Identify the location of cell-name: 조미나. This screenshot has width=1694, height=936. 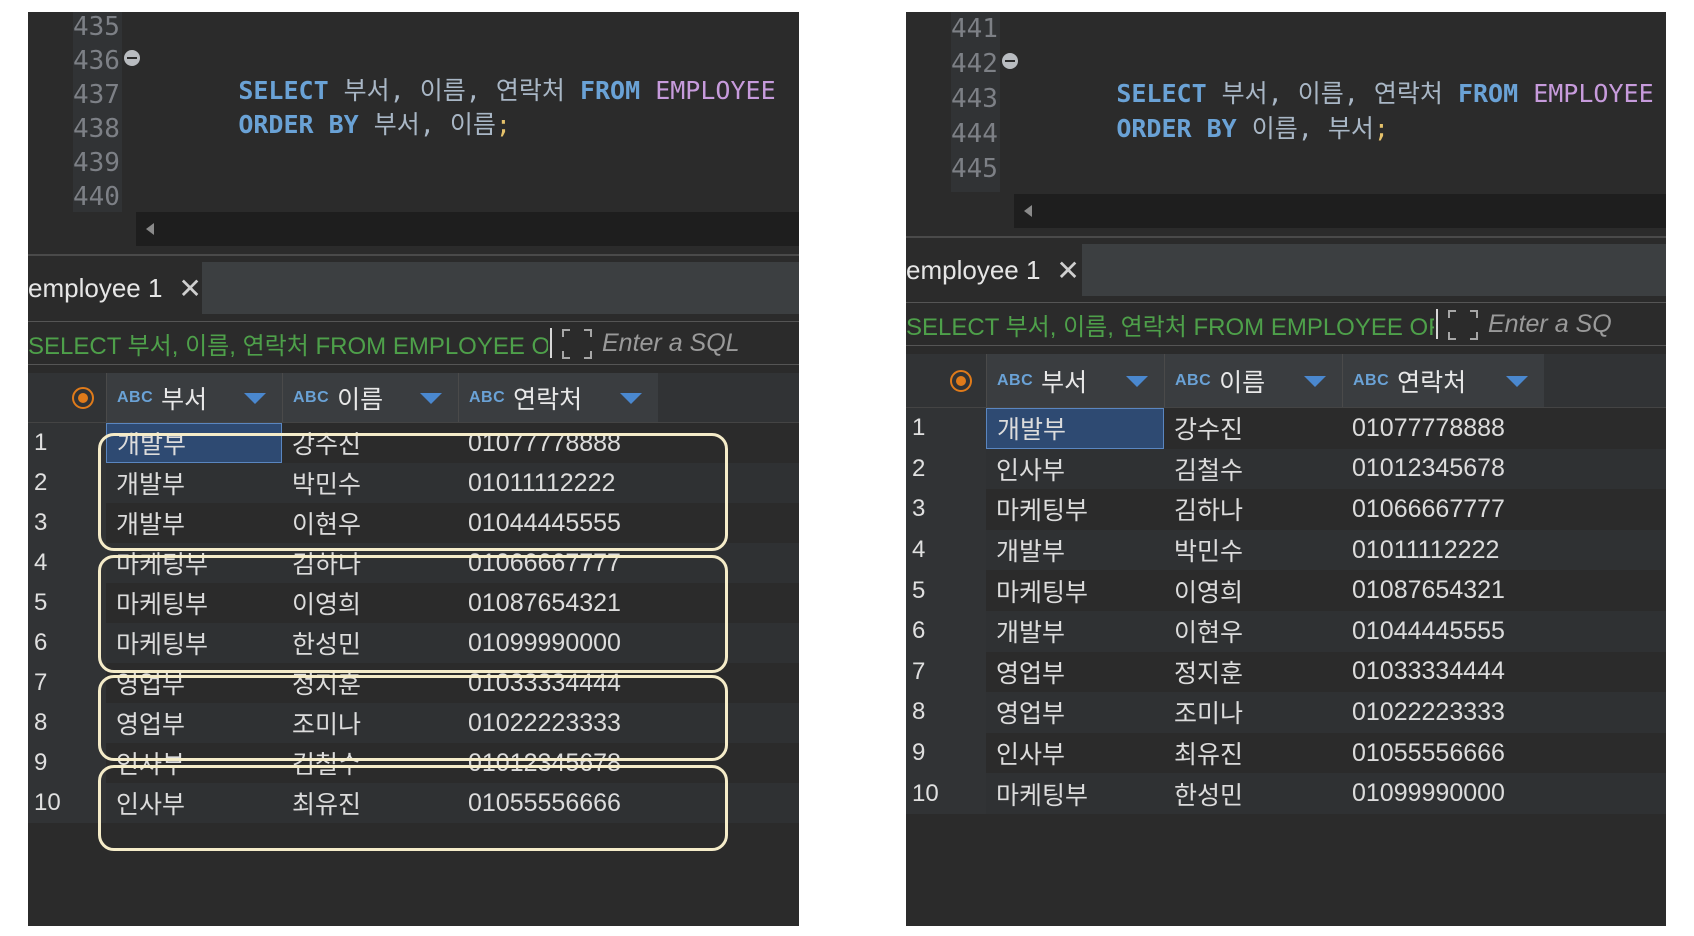
(1253, 712).